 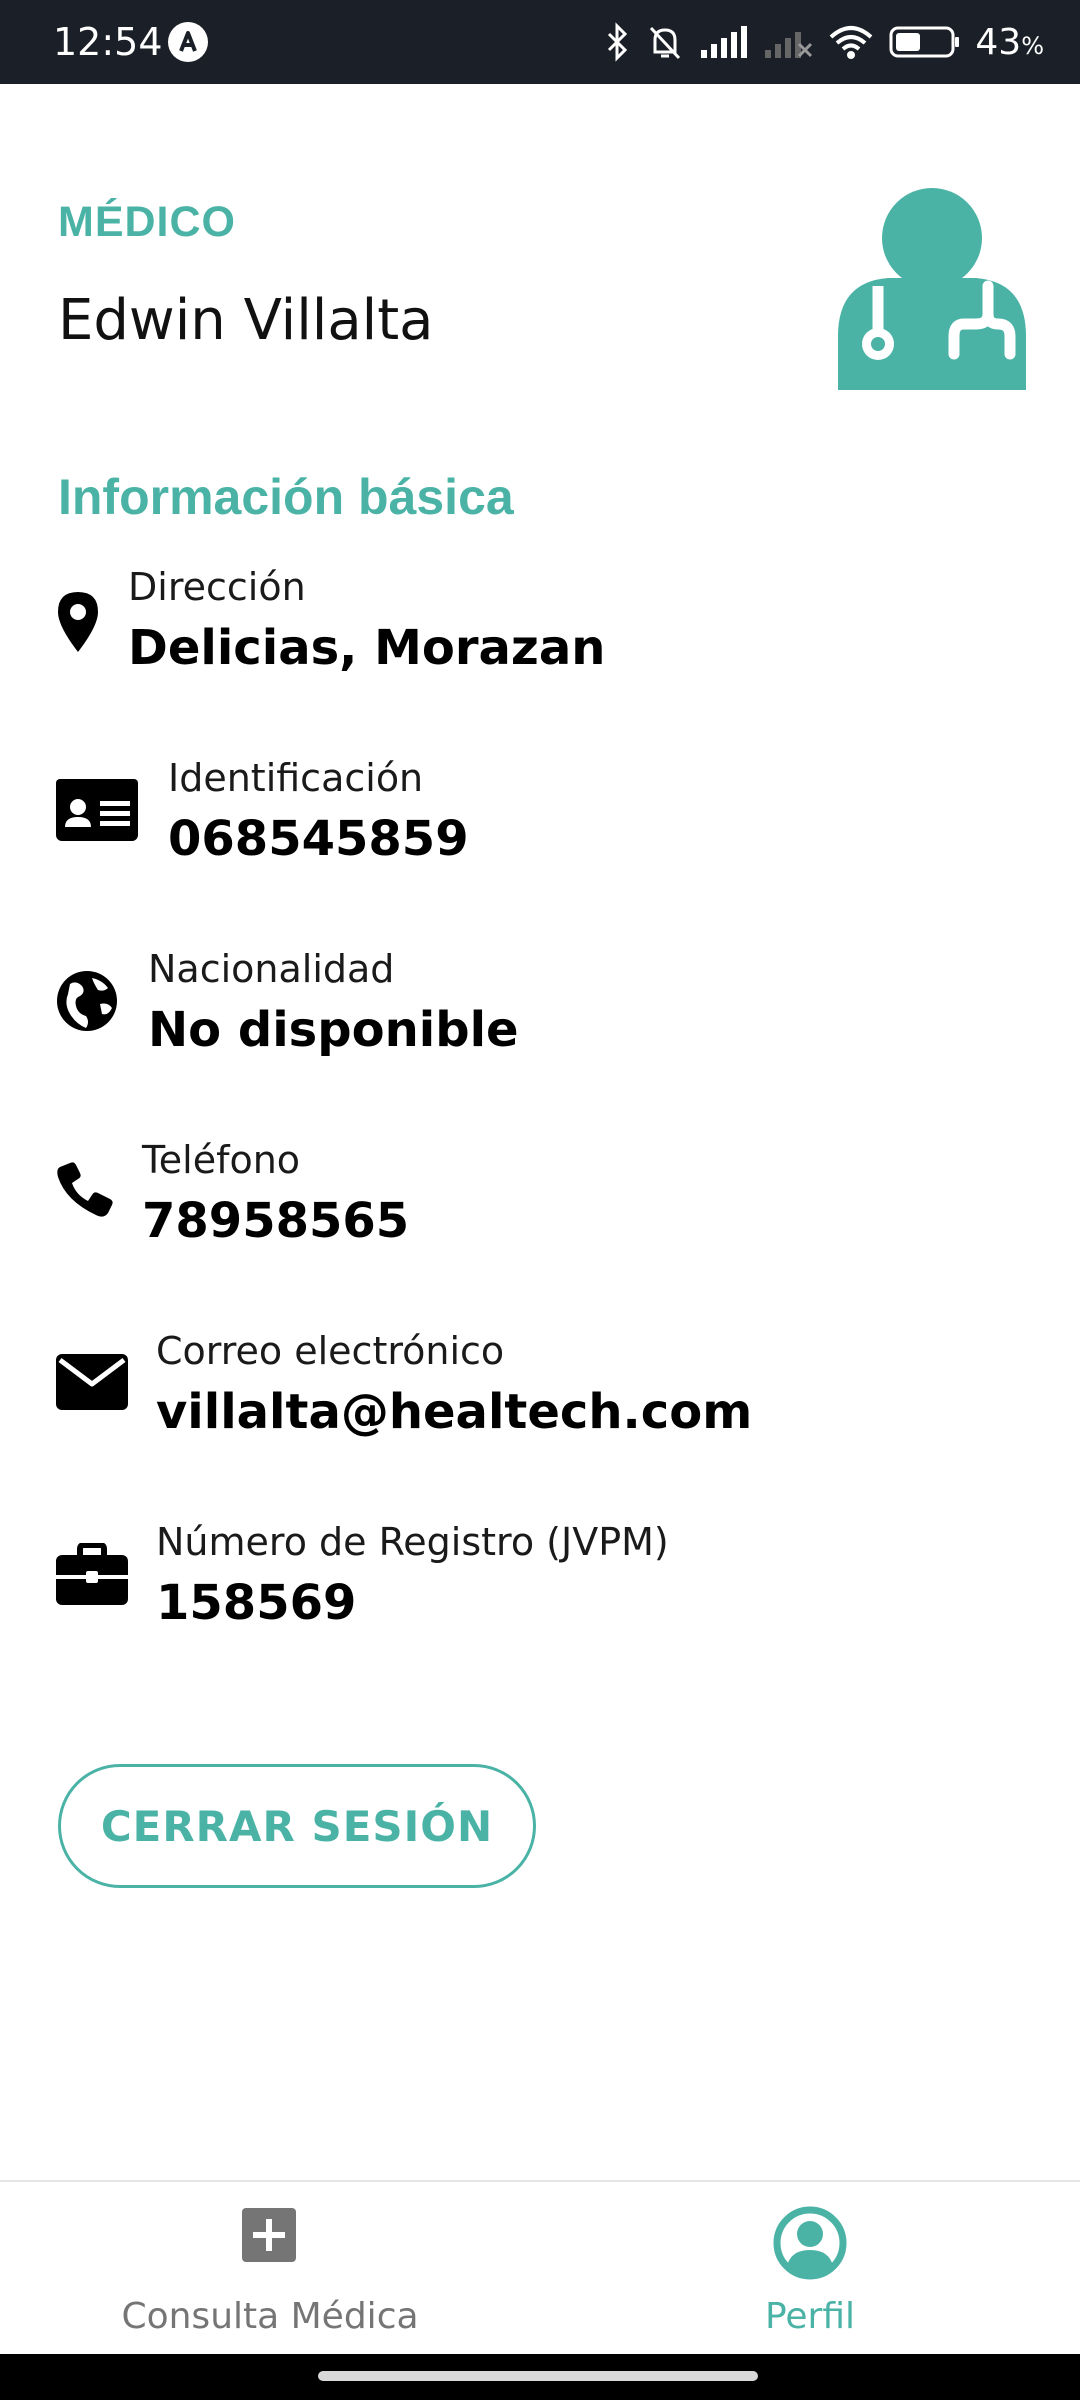 What do you see at coordinates (286, 497) in the screenshot?
I see `section-title-basic-info: Información básica` at bounding box center [286, 497].